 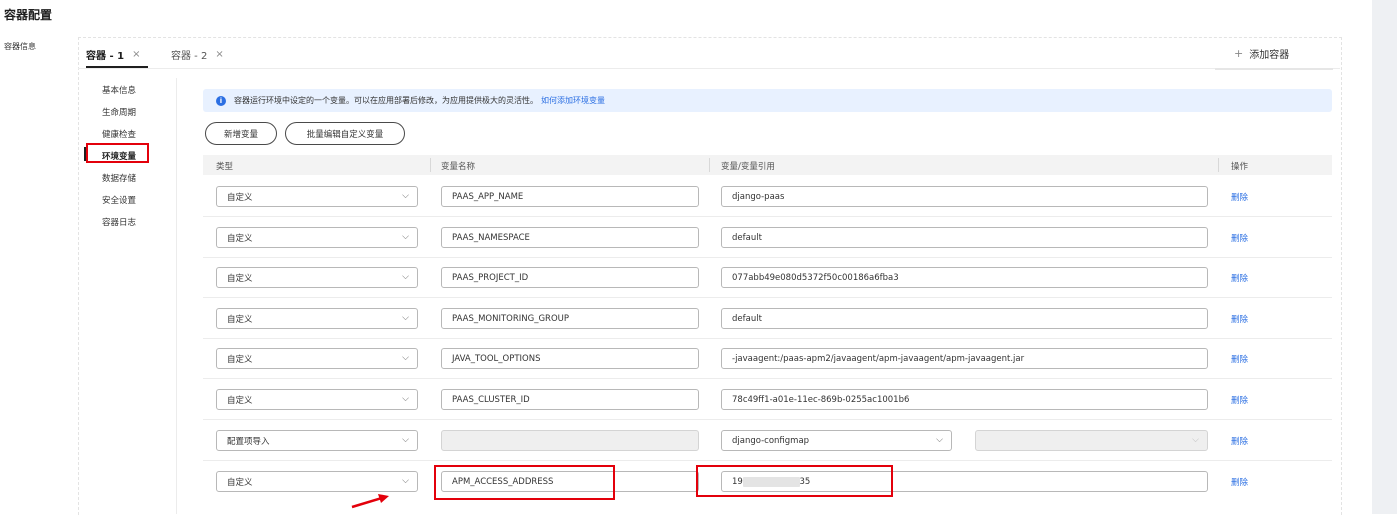 I want to click on add-container-label: 添加容器, so click(x=1269, y=55).